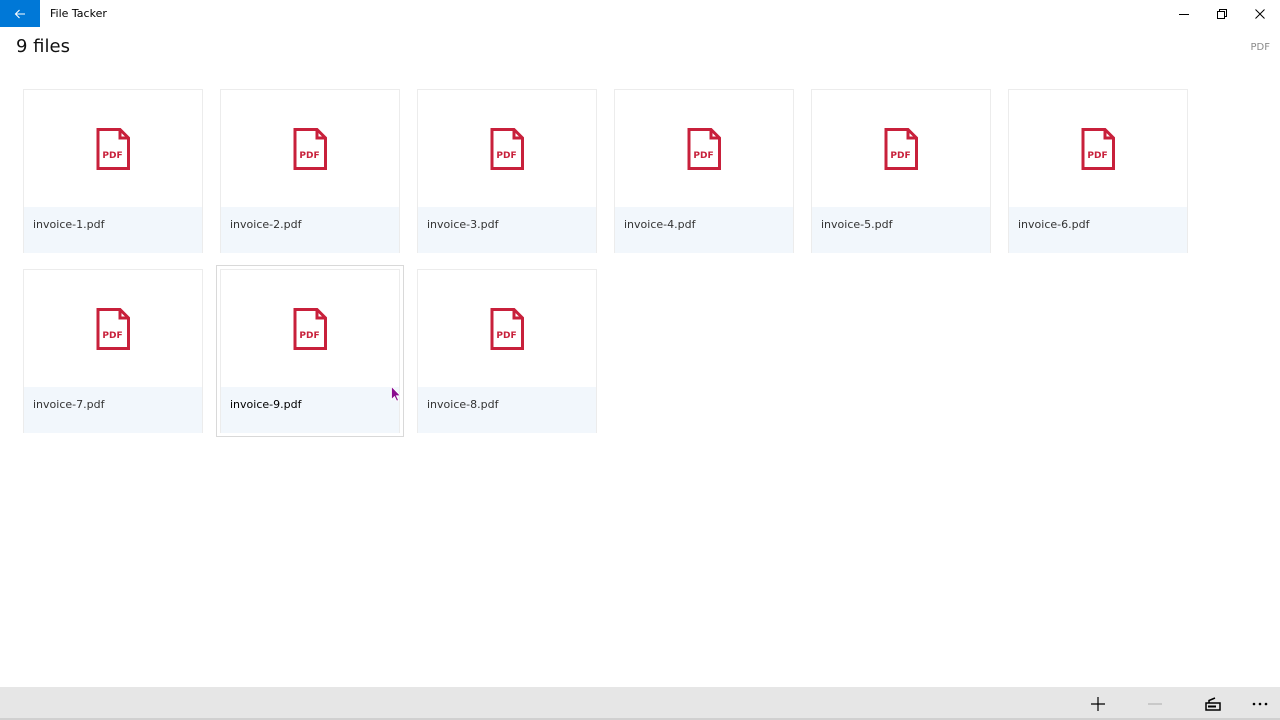 The width and height of the screenshot is (1280, 720). Describe the element at coordinates (310, 410) in the screenshot. I see `file-caption: invoice-9.pdf` at that location.